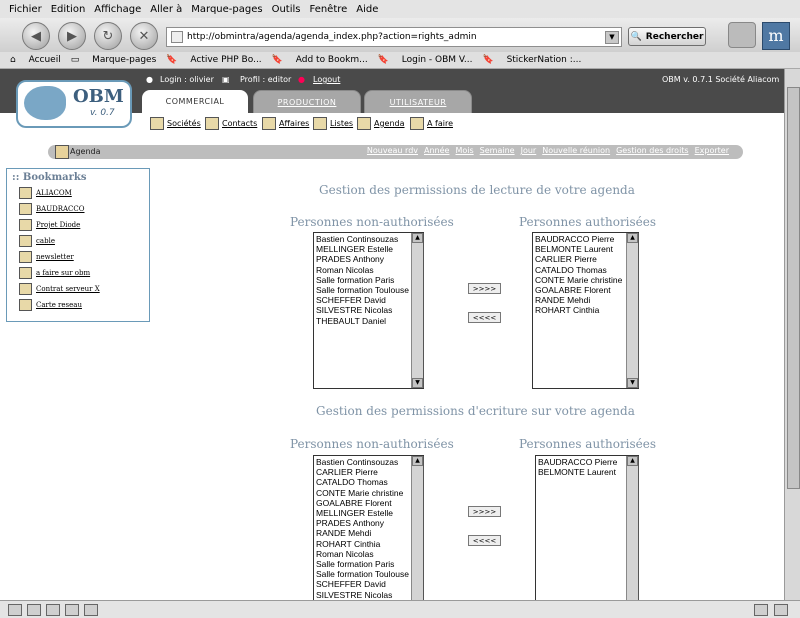  What do you see at coordinates (117, 9) in the screenshot?
I see `menu-affichage: Affichage` at bounding box center [117, 9].